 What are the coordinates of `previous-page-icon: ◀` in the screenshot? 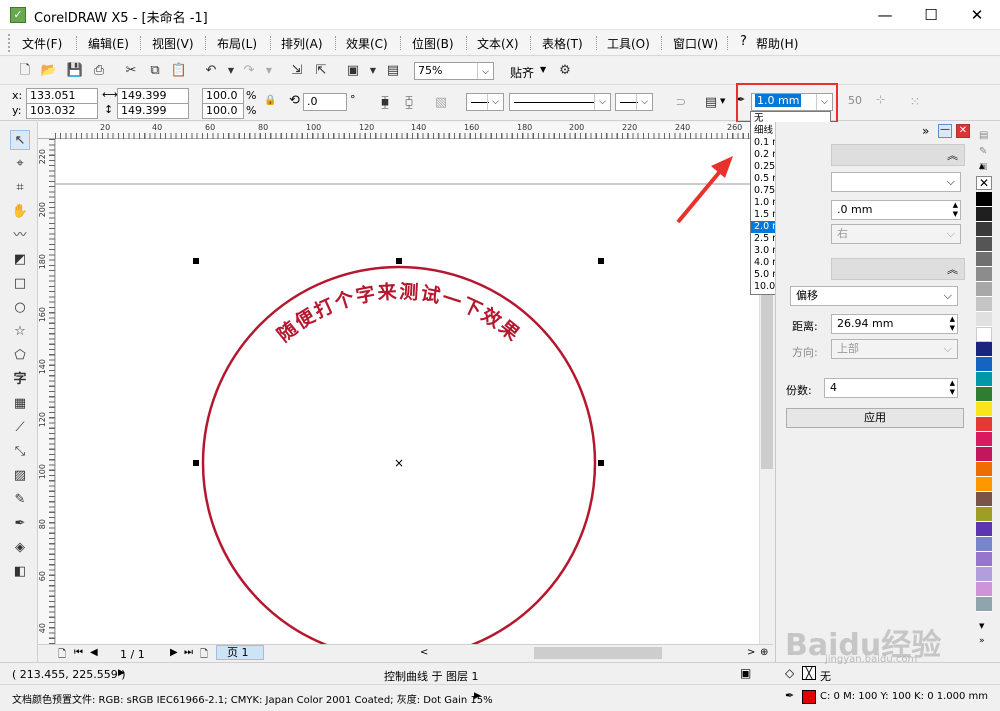 It's located at (94, 652).